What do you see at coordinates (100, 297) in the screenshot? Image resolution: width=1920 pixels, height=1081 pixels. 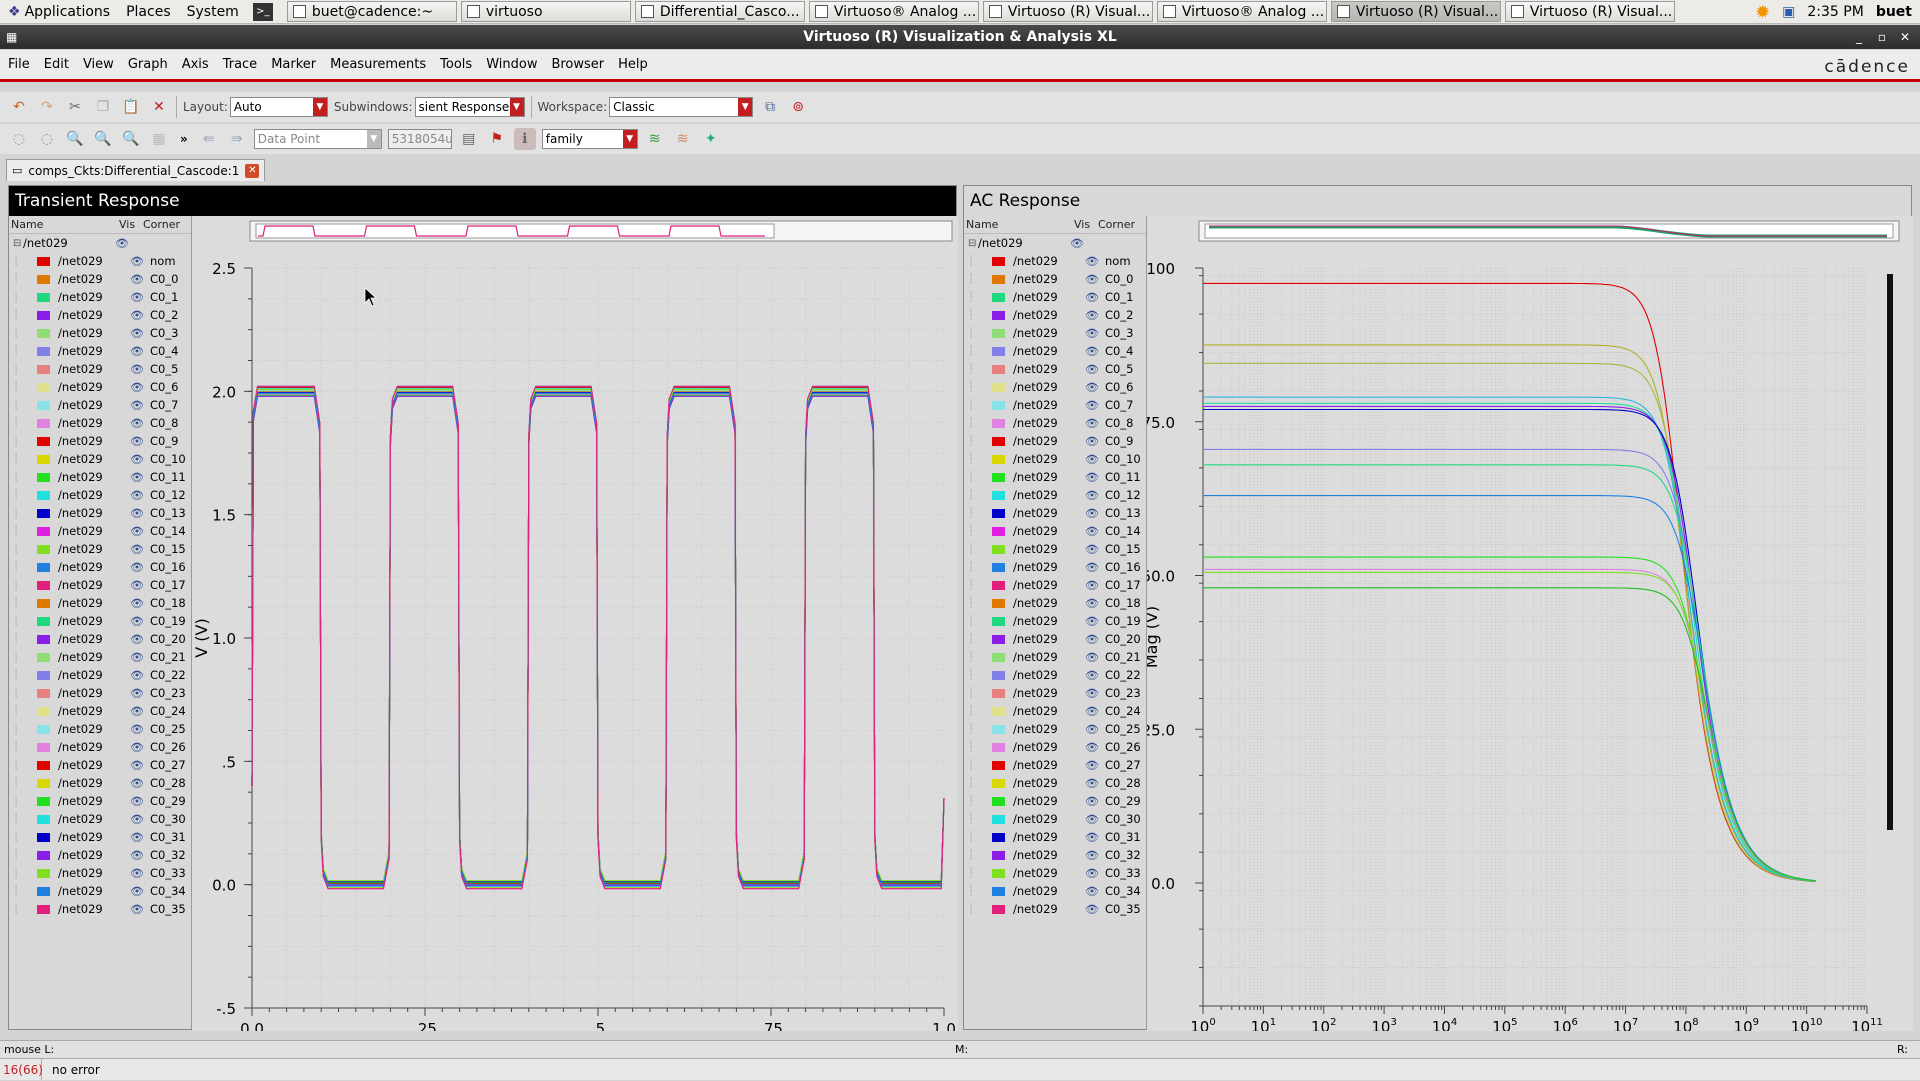 I see `legend-row: ┆/net029 👁 C0_1` at bounding box center [100, 297].